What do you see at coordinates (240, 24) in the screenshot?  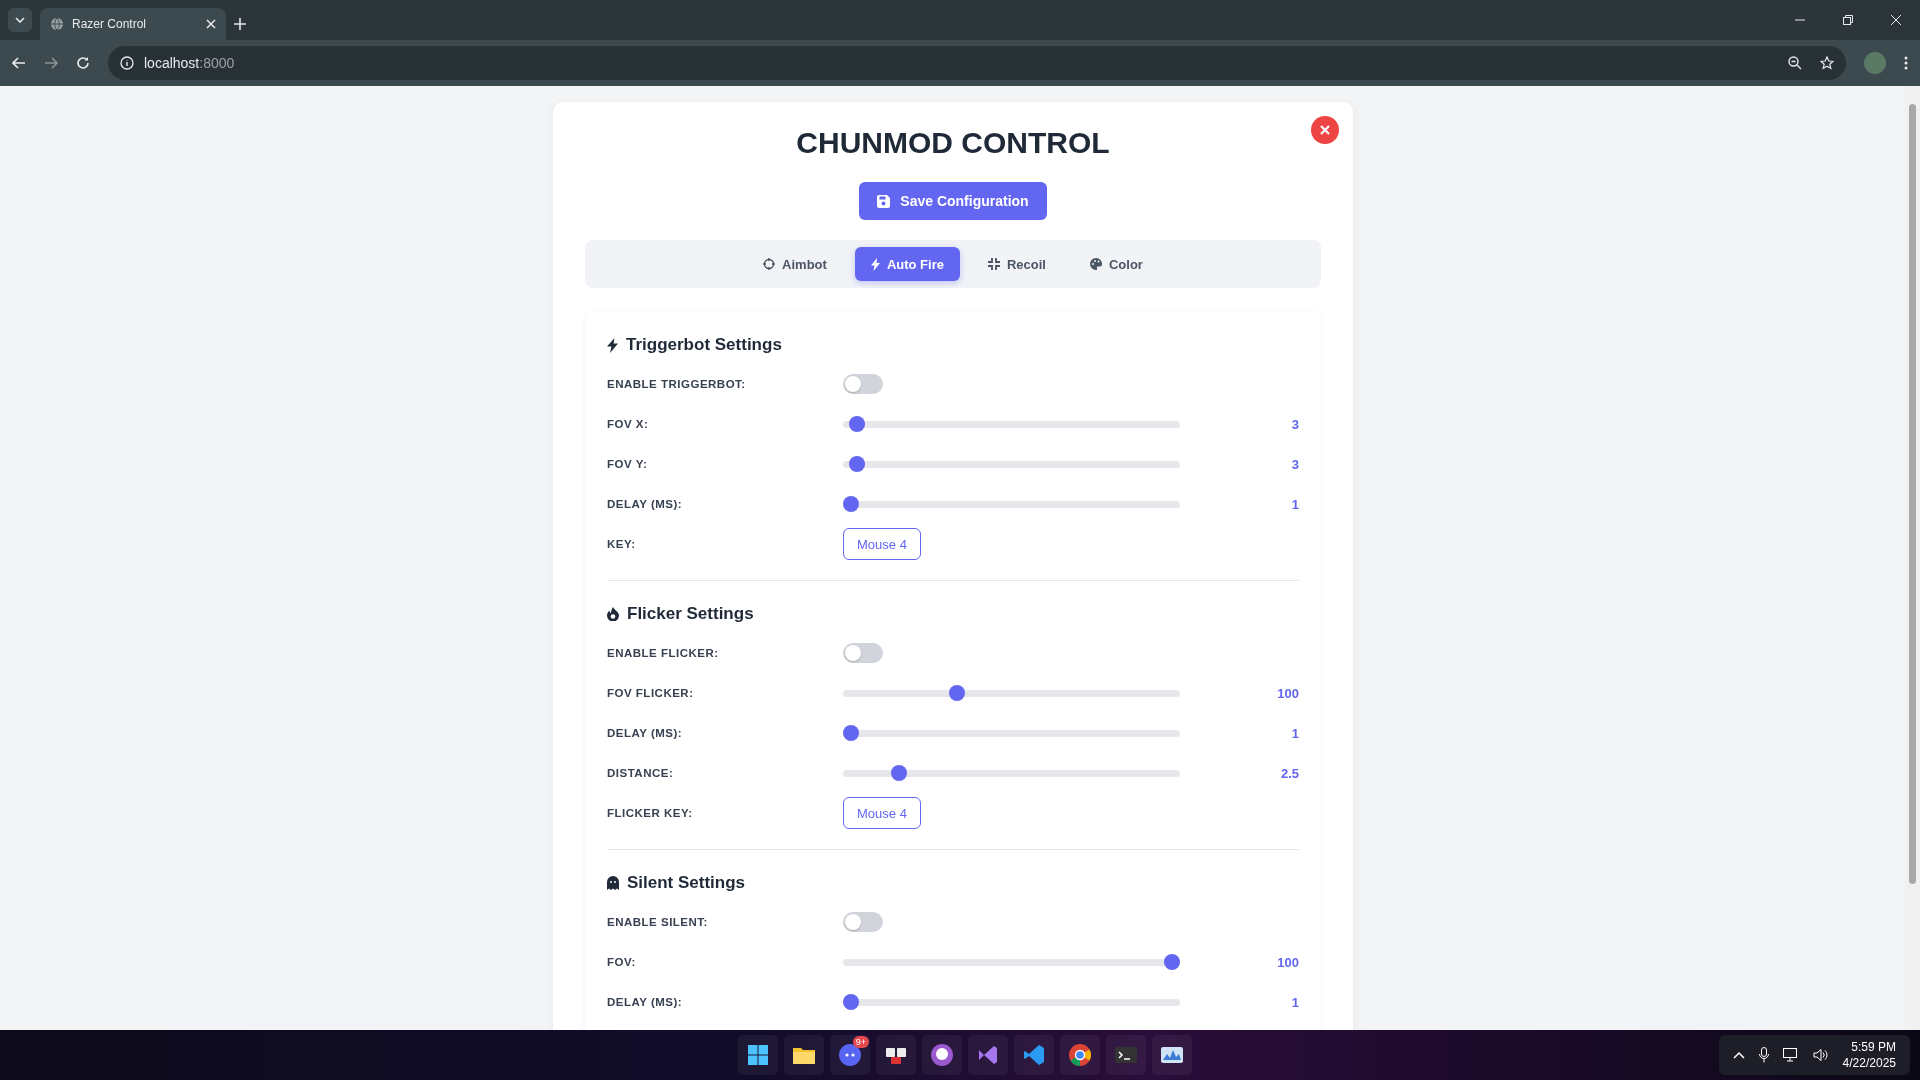 I see `plus-icon` at bounding box center [240, 24].